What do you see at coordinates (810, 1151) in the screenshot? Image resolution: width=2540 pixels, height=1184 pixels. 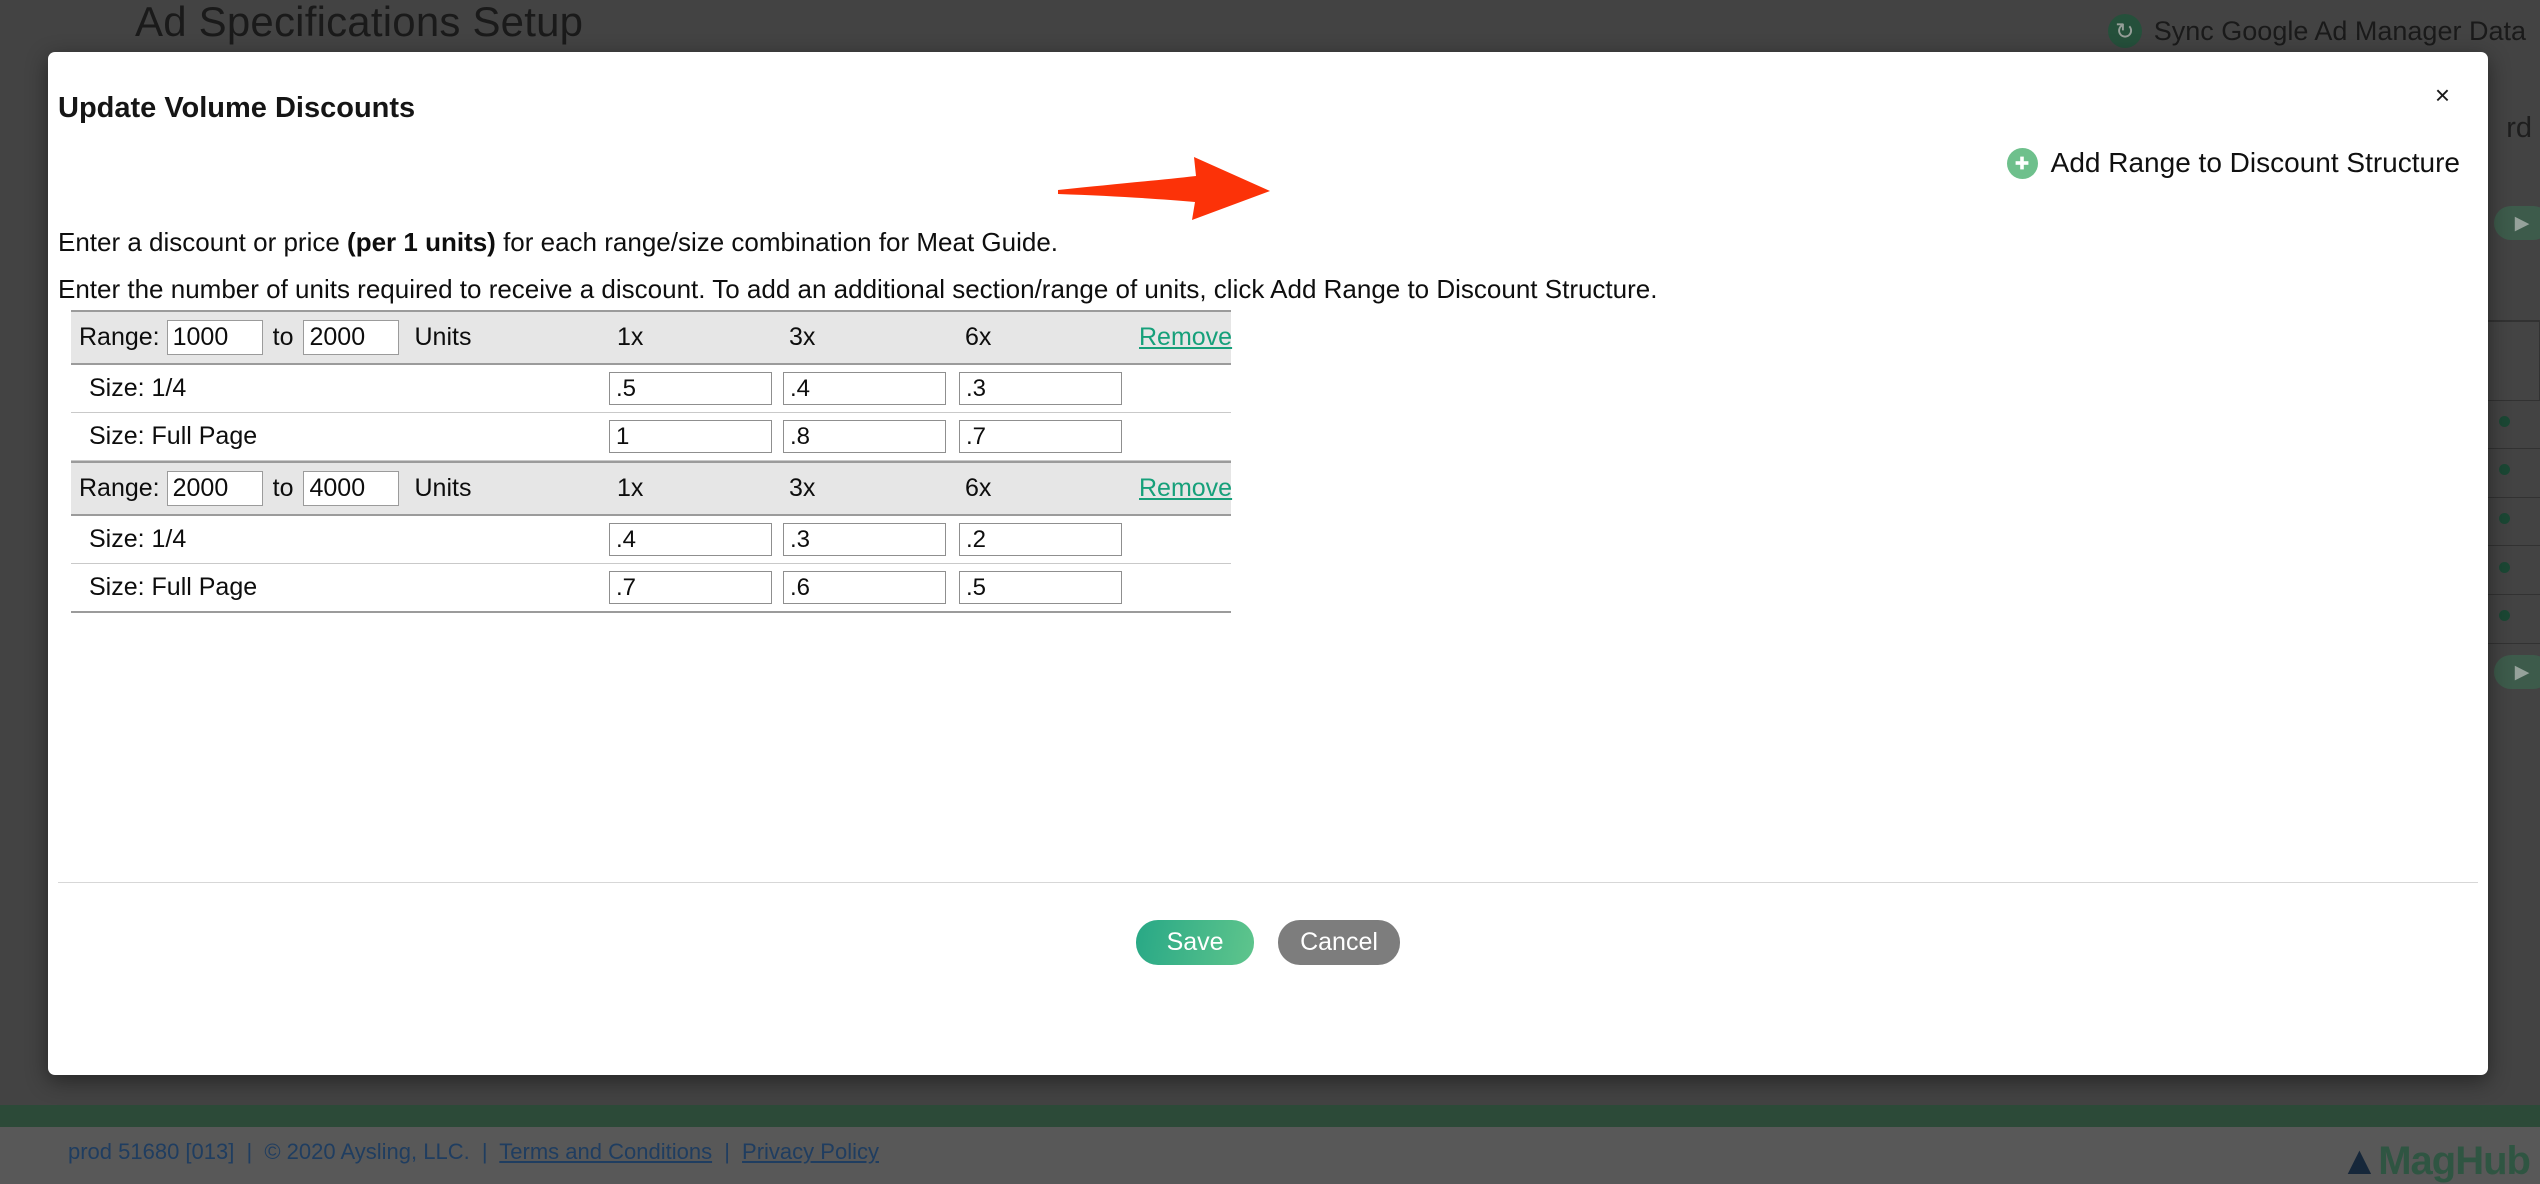 I see `privacy-policy-link: Privacy Policy` at bounding box center [810, 1151].